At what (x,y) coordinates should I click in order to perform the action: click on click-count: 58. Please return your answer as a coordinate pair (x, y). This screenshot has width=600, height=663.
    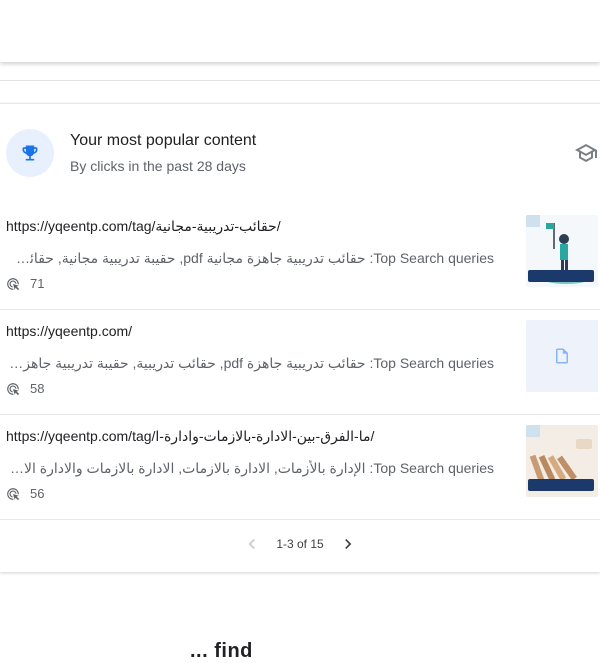
    Looking at the image, I should click on (25, 388).